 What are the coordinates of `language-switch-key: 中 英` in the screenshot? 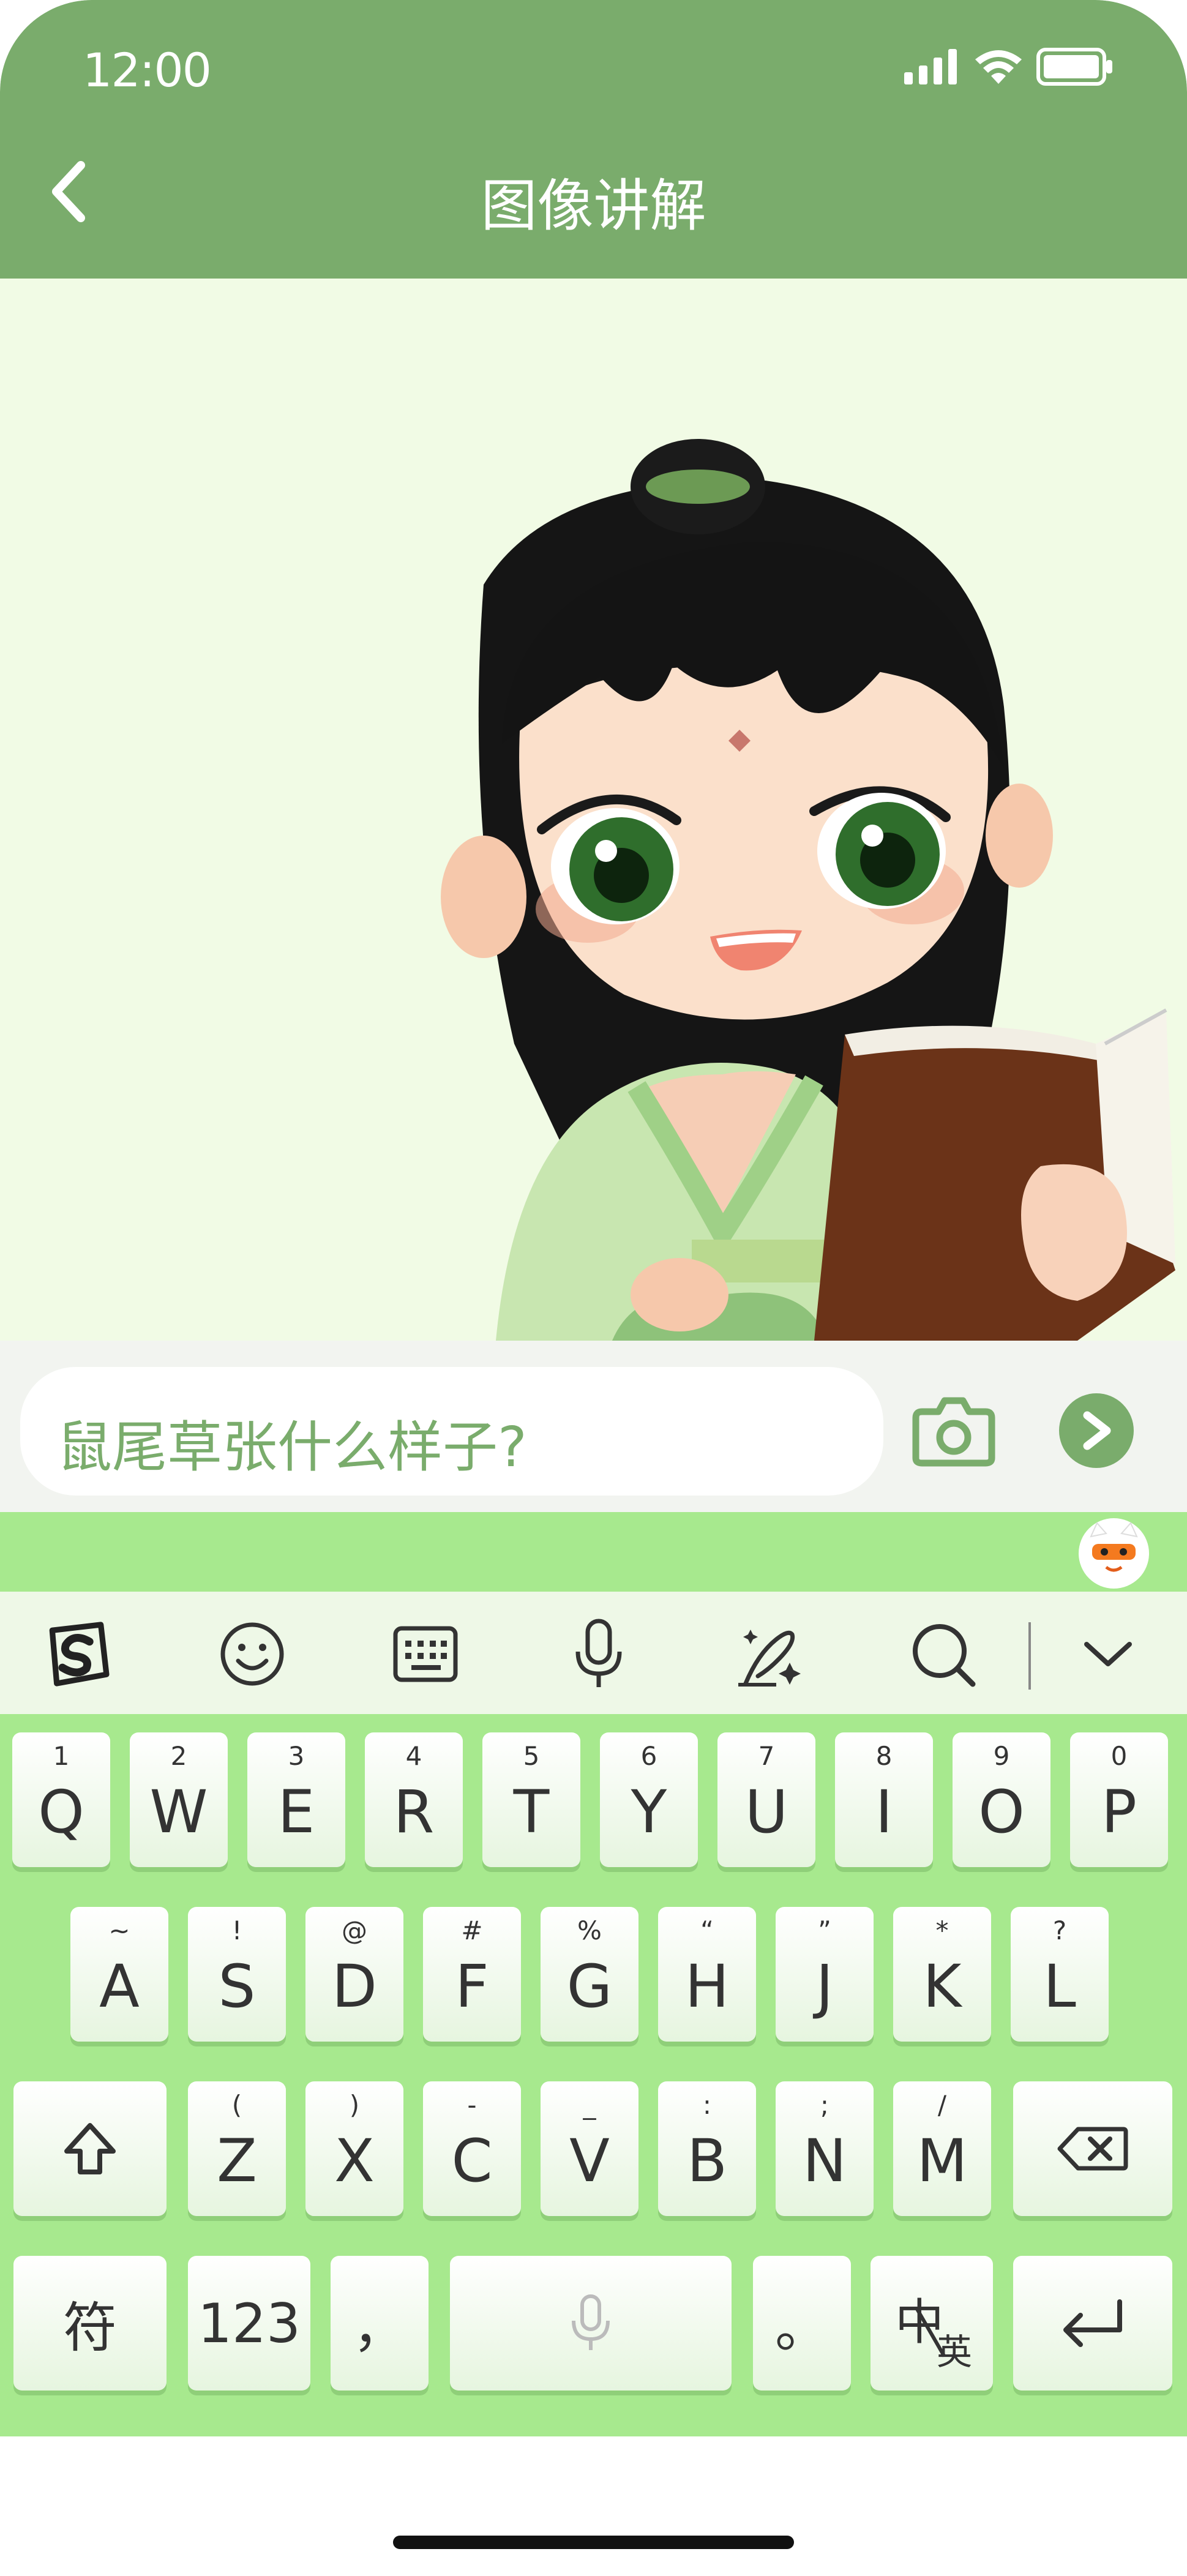 It's located at (932, 2323).